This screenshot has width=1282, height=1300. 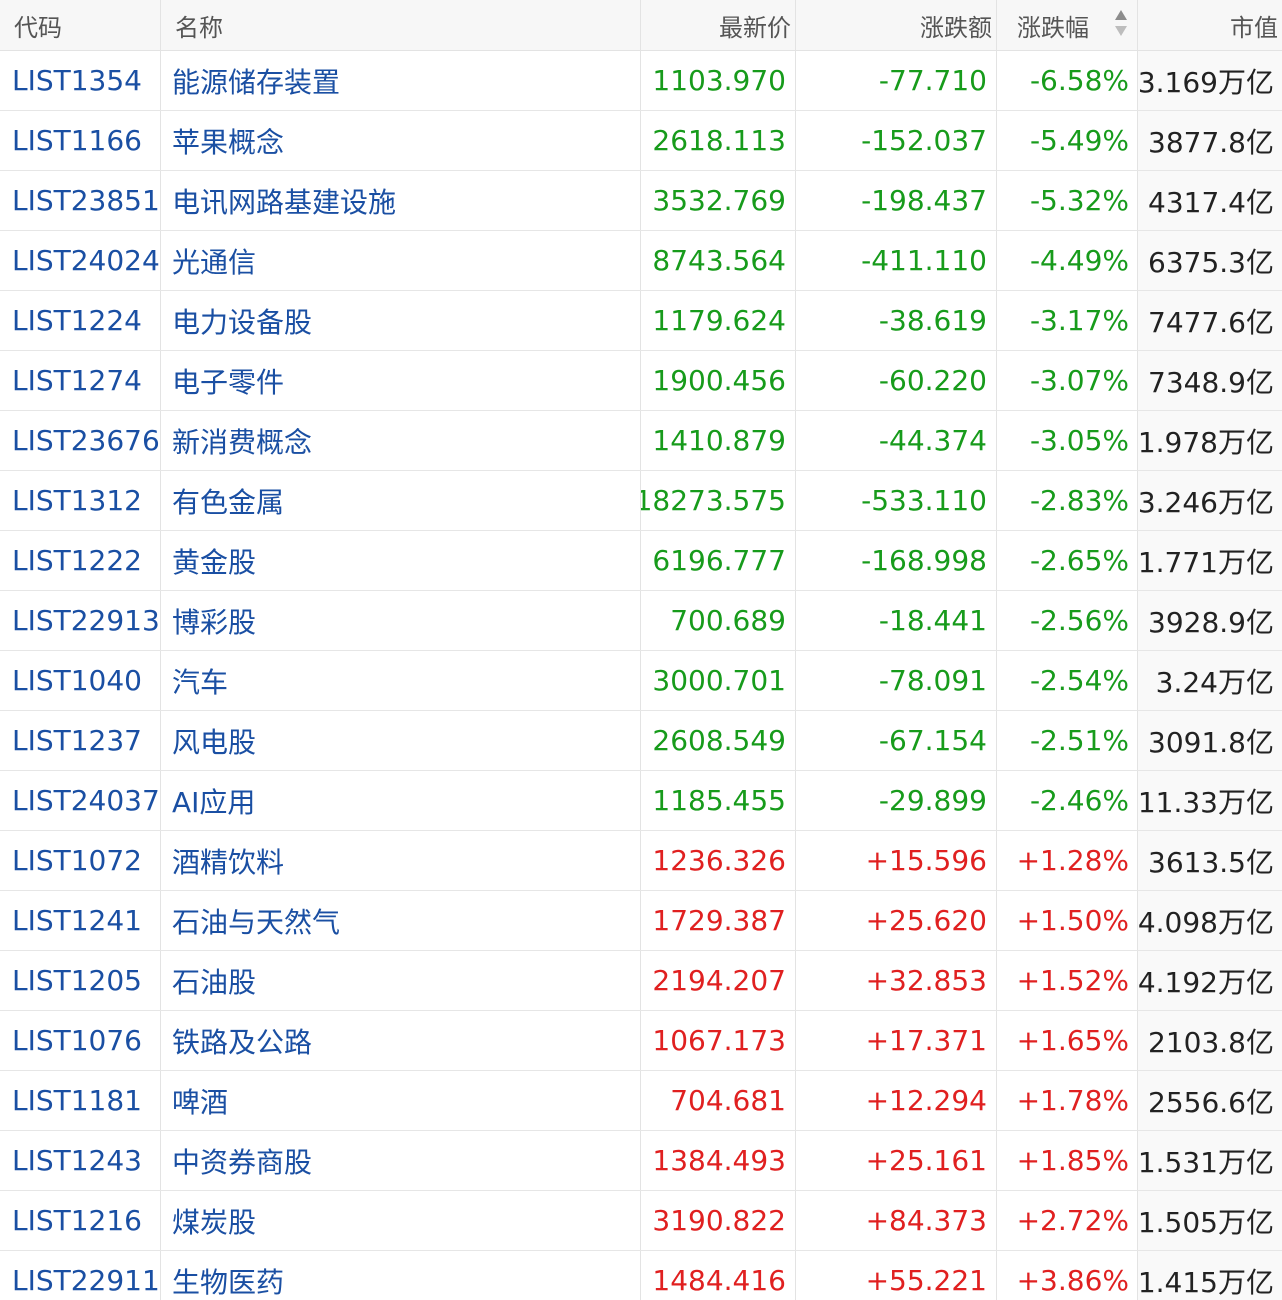 I want to click on row-name: 铁路及公路, so click(x=242, y=1041).